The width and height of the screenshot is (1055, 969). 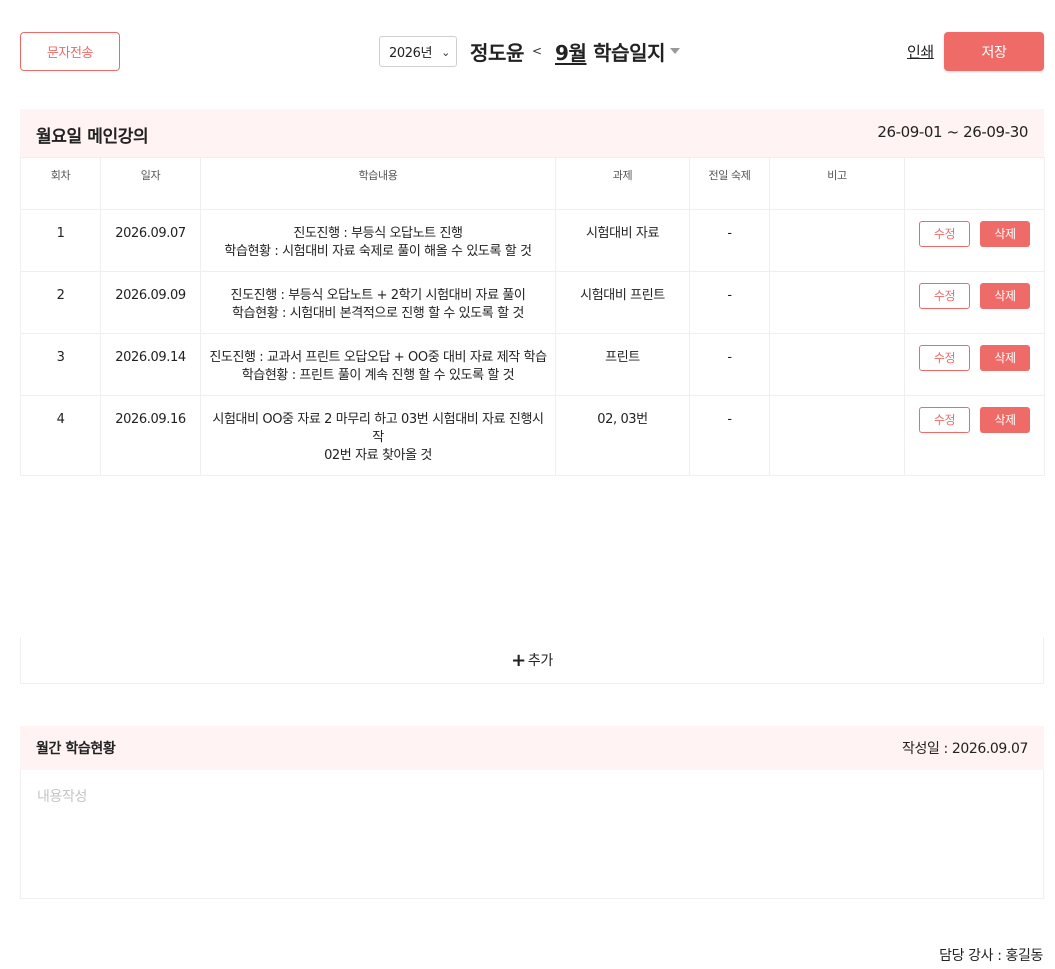 I want to click on content-line: 02번 자료 찾아올 것, so click(x=378, y=455).